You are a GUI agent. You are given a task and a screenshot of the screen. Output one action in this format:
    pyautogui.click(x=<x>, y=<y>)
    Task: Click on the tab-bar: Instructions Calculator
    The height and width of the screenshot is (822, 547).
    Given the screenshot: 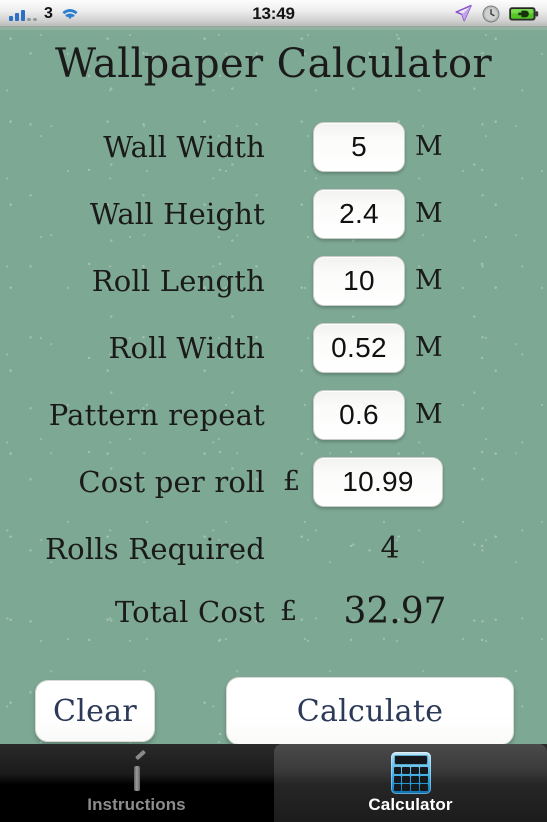 What is the action you would take?
    pyautogui.click(x=273, y=783)
    